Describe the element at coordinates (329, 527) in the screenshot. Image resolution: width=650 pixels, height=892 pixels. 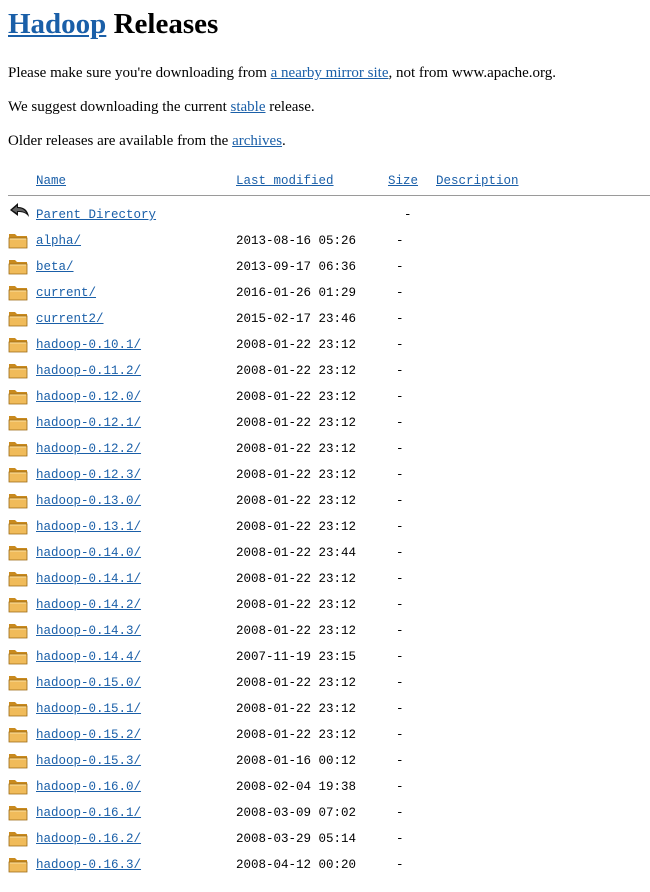
I see `folder-row: hadoop-0.13.1/2008-01-22 23:12 -` at that location.